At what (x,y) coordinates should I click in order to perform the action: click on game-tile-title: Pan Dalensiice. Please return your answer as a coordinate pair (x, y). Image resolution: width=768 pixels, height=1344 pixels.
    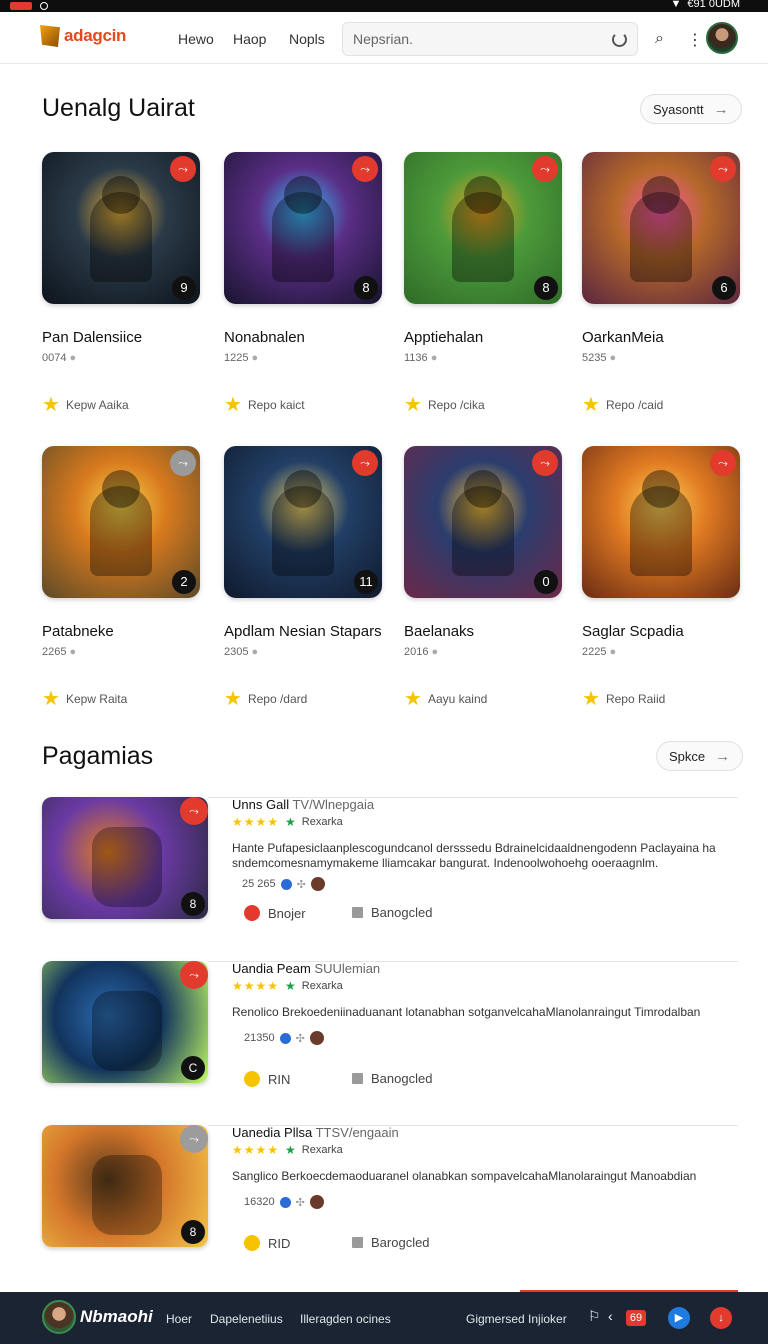
    Looking at the image, I should click on (92, 337).